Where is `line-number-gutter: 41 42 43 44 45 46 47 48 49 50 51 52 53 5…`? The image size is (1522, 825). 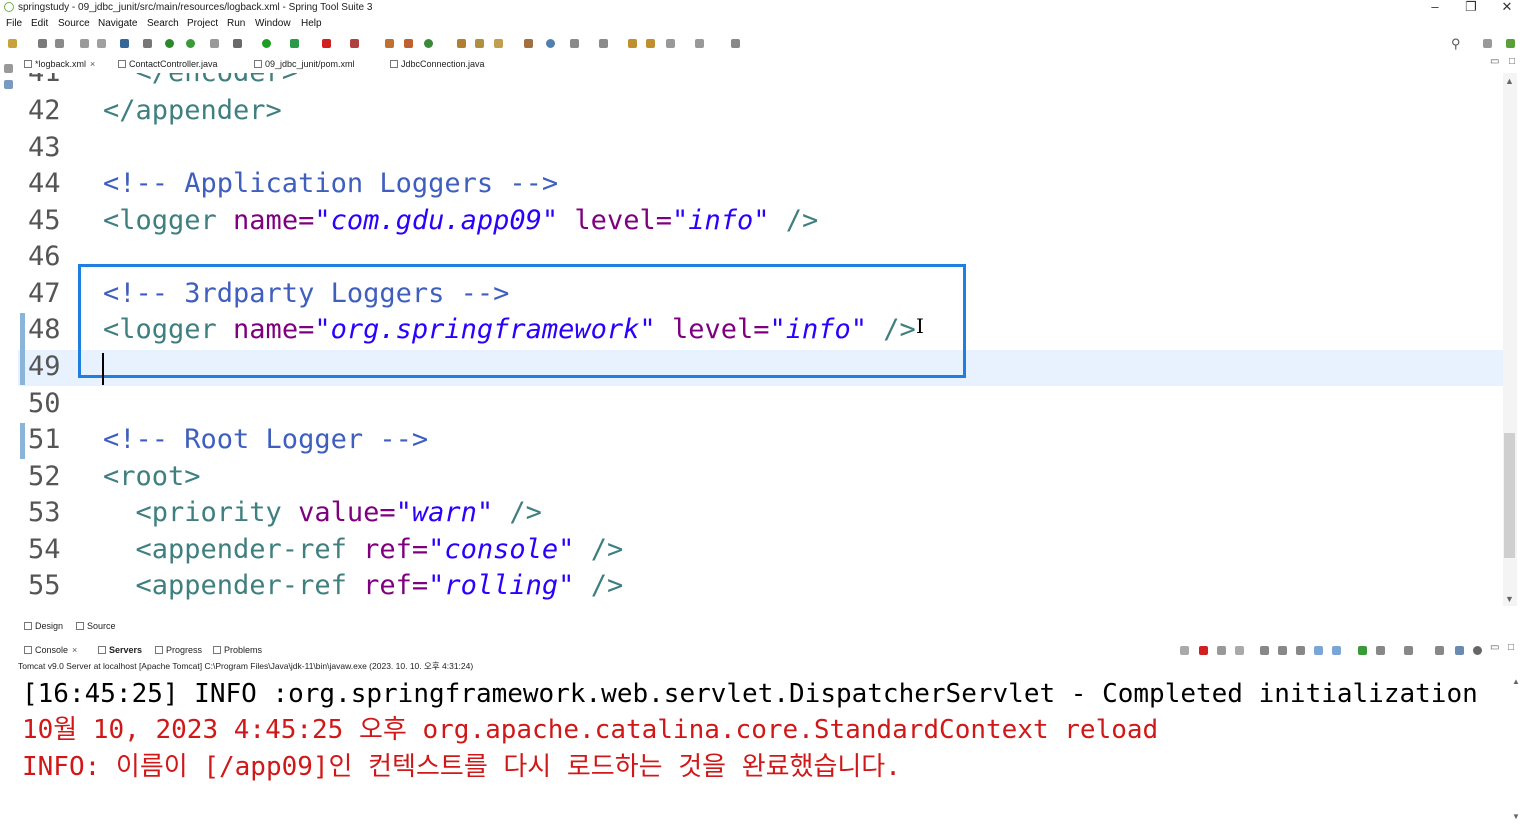 line-number-gutter: 41 42 43 44 45 46 47 48 49 50 51 52 53 5… is located at coordinates (49, 339).